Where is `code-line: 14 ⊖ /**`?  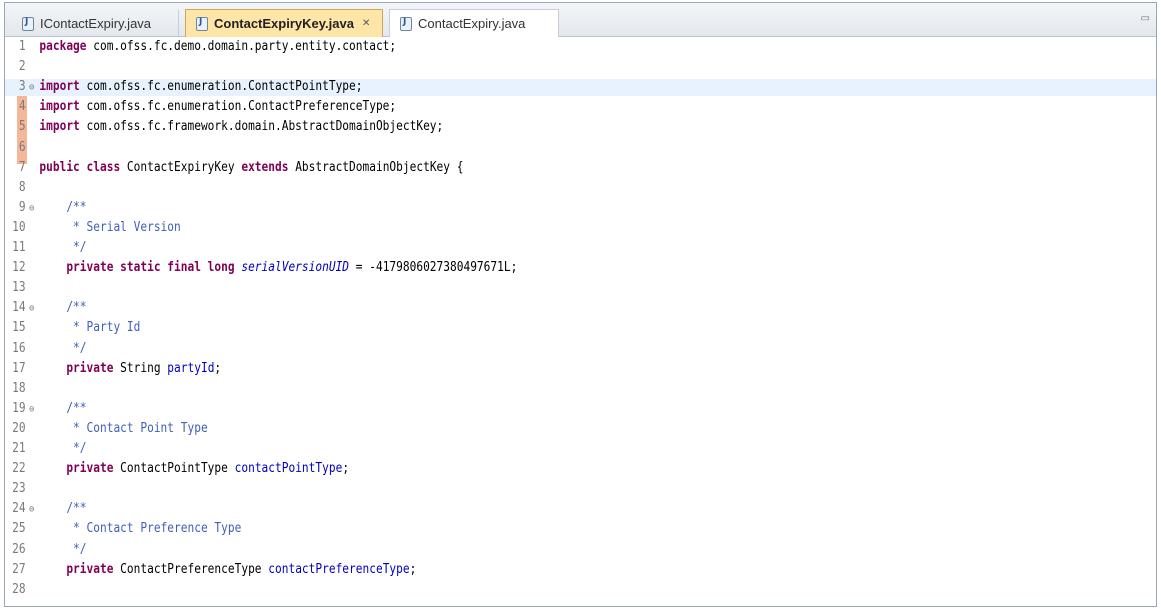 code-line: 14 ⊖ /** is located at coordinates (500, 308).